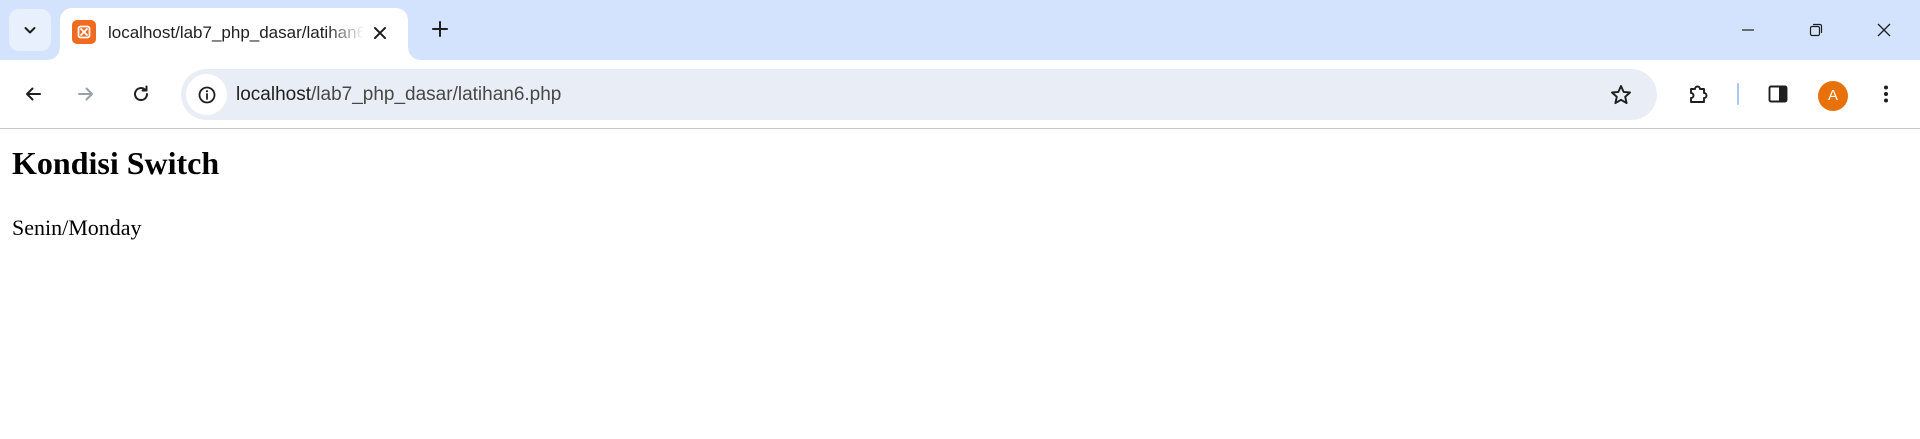 This screenshot has height=439, width=1920. I want to click on reload-button, so click(141, 94).